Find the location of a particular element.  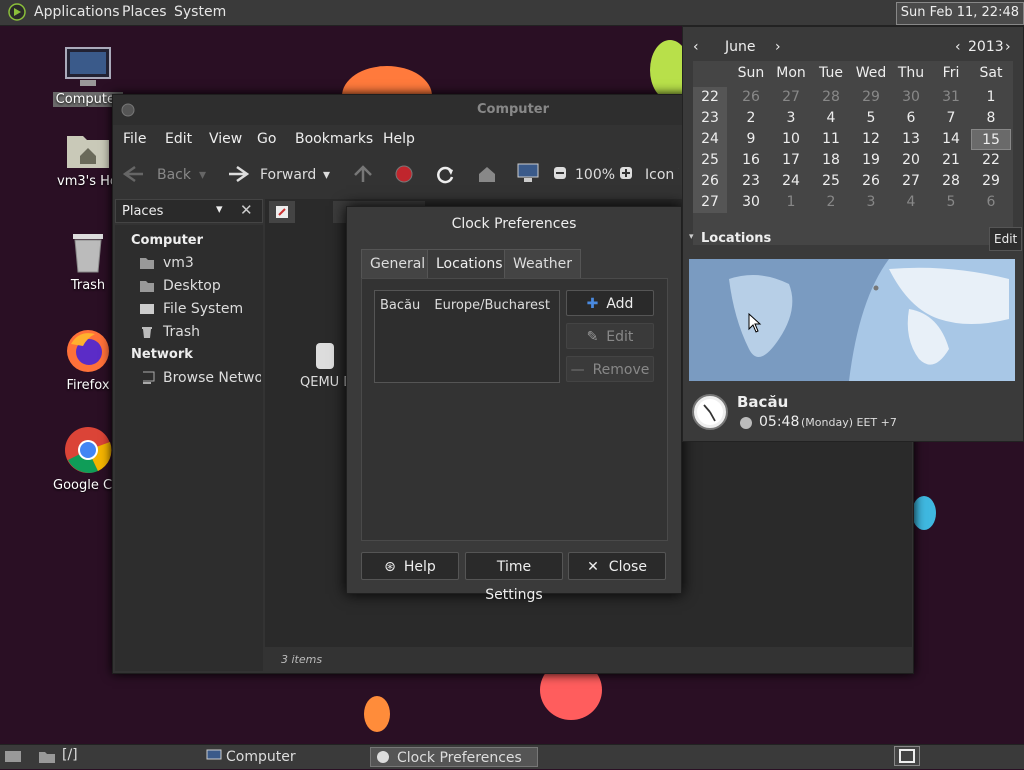

sidebar-item-vm3: vm3 is located at coordinates (167, 263).